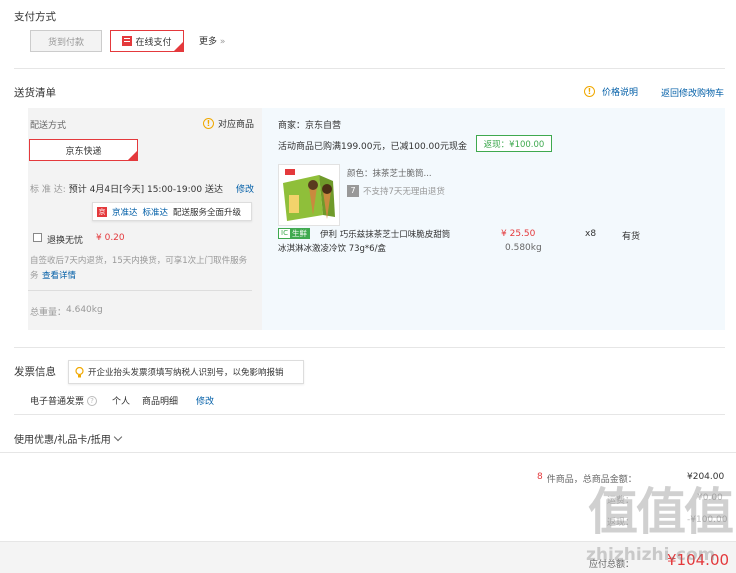 The image size is (736, 573). What do you see at coordinates (385, 234) in the screenshot?
I see `product-name-line1: 伊利 巧乐兹抹茶芝士口味脆皮甜筒` at bounding box center [385, 234].